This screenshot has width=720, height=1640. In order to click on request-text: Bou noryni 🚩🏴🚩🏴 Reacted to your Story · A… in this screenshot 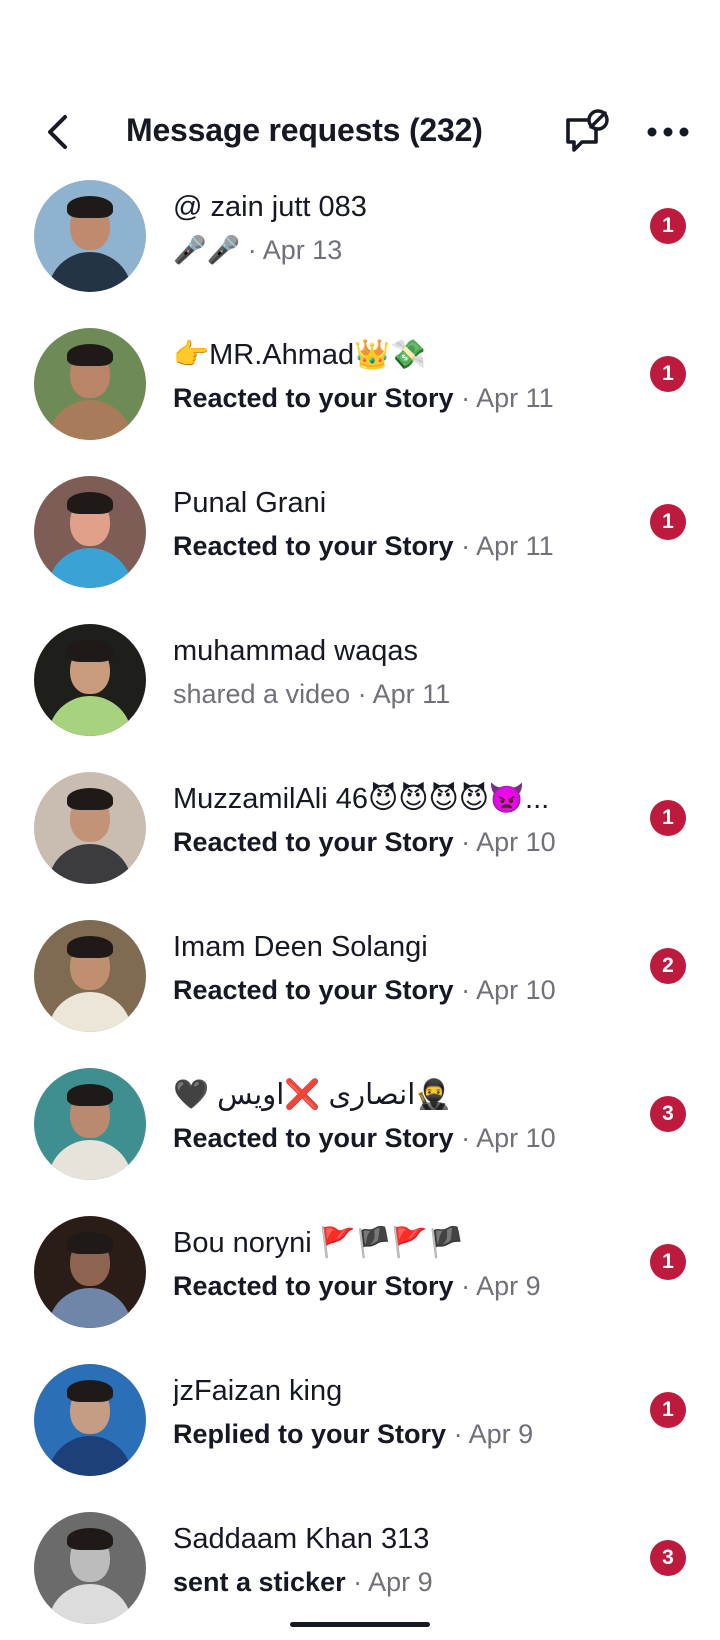, I will do `click(393, 1264)`.